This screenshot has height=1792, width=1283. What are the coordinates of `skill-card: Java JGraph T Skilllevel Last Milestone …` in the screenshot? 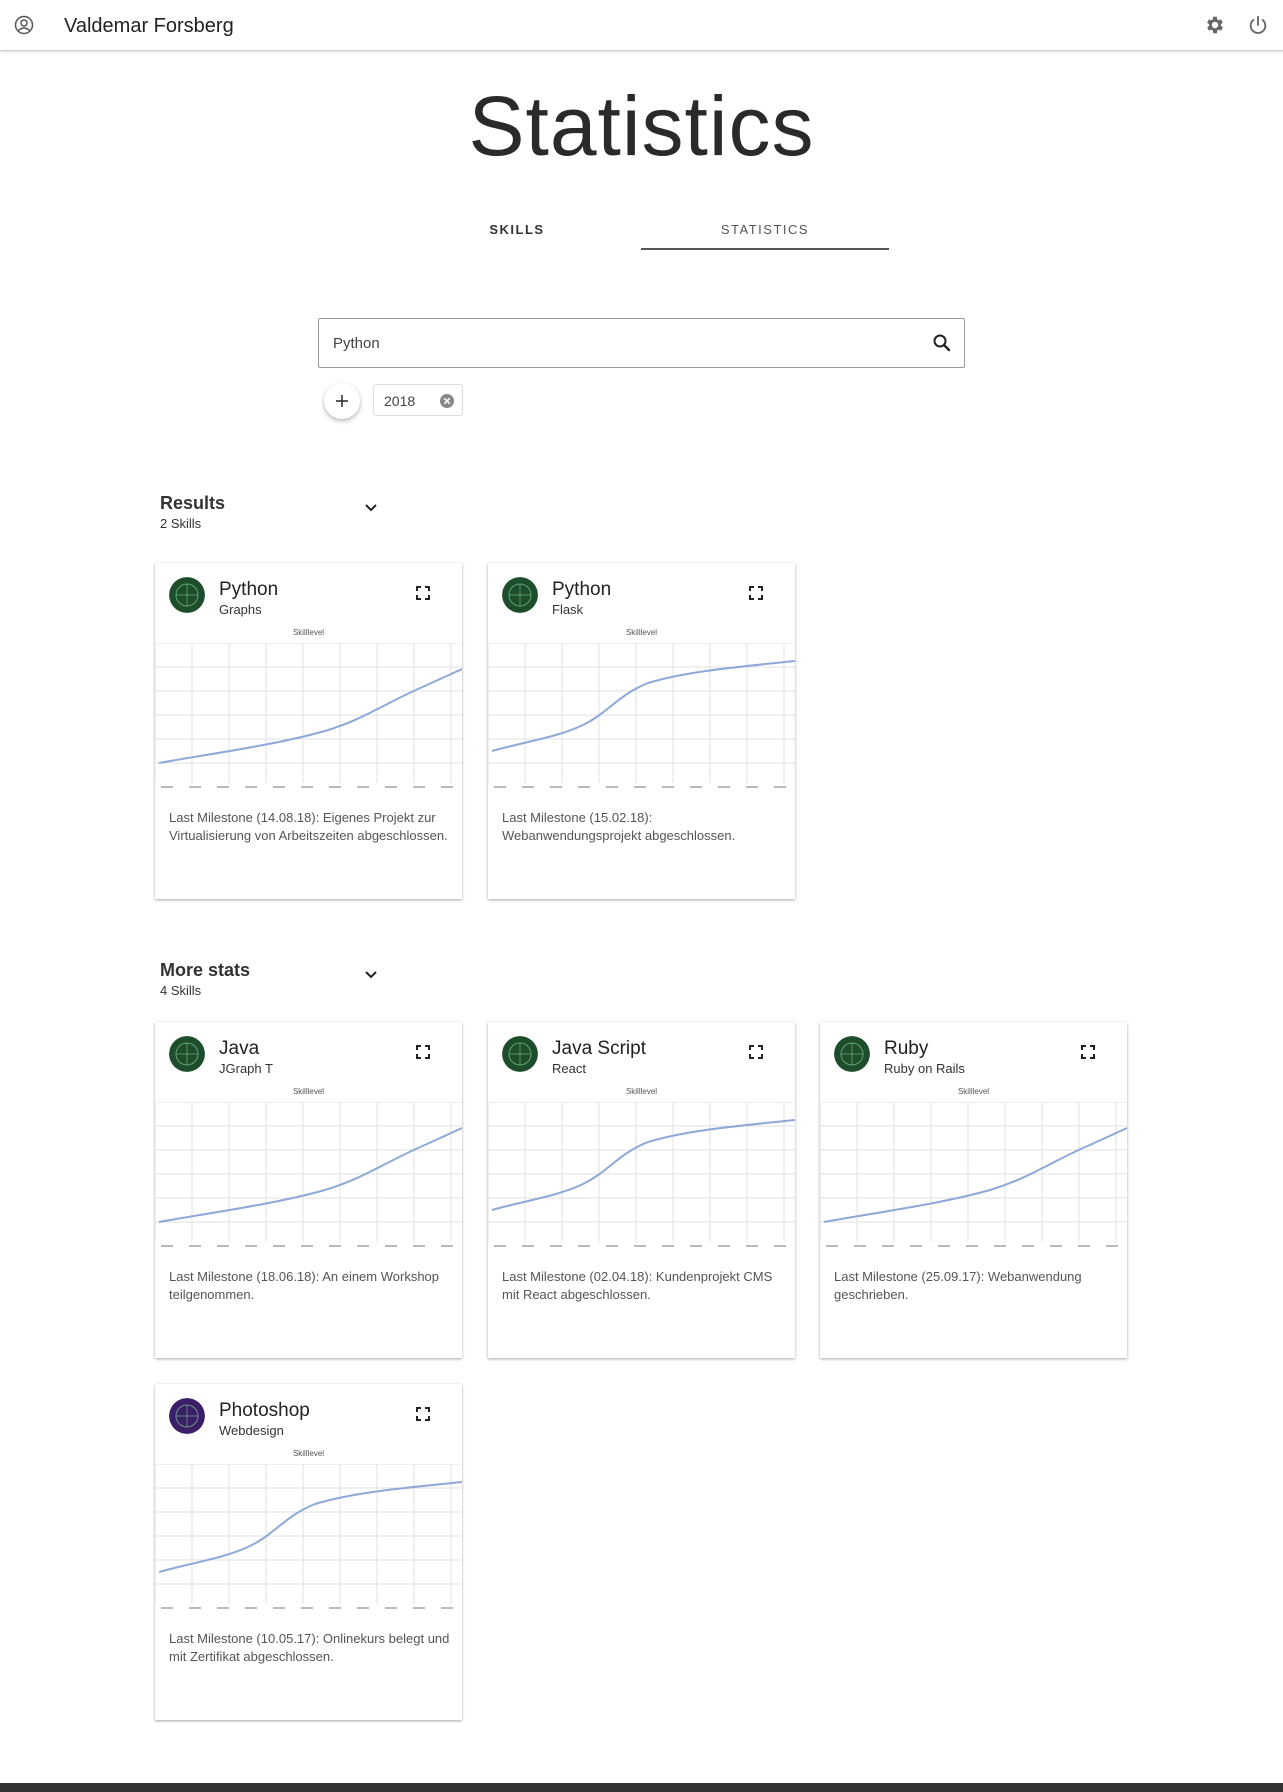 It's located at (308, 1190).